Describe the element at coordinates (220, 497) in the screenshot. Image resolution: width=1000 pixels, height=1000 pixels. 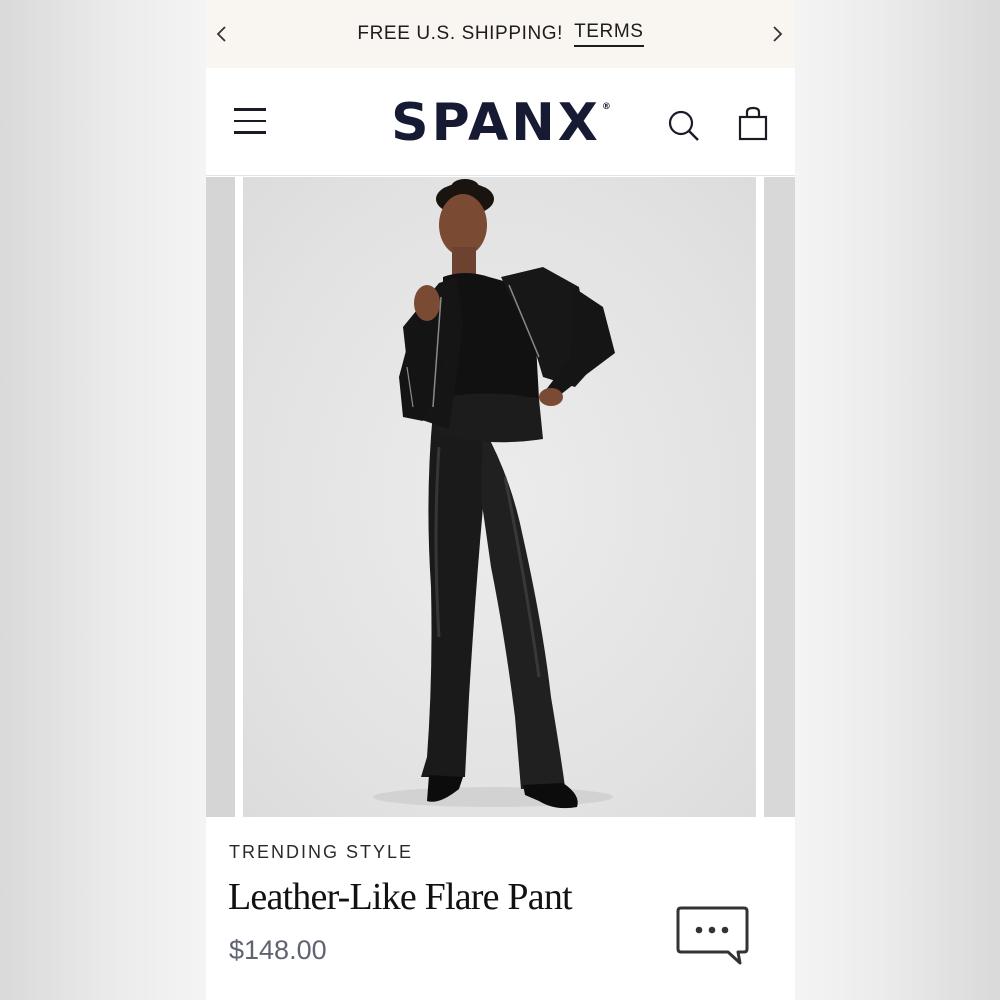
I see `previous-slide-preview` at that location.